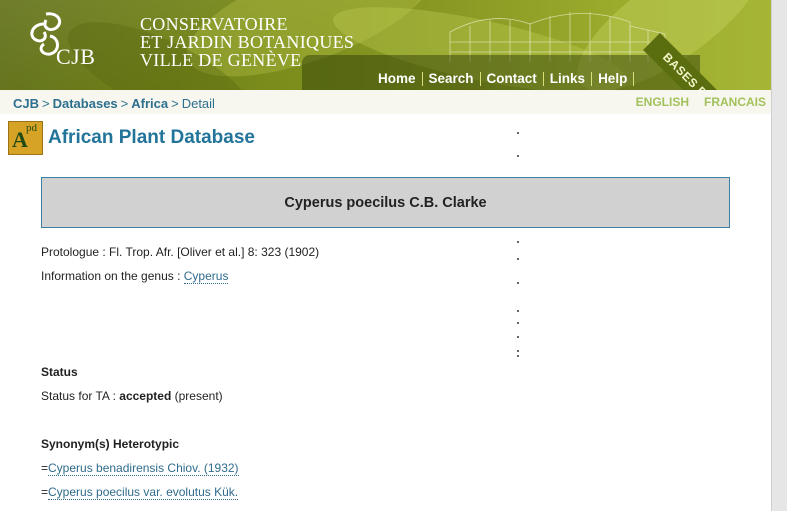  I want to click on status-label: Status for TA :, so click(80, 396).